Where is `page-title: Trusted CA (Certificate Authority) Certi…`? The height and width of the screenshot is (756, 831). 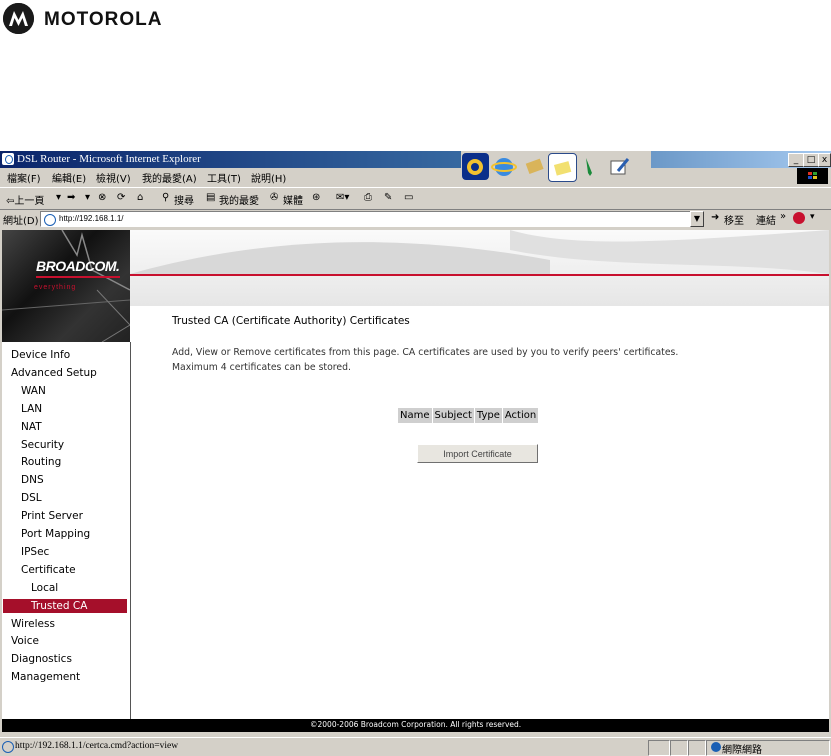
page-title: Trusted CA (Certificate Authority) Certi… is located at coordinates (291, 321).